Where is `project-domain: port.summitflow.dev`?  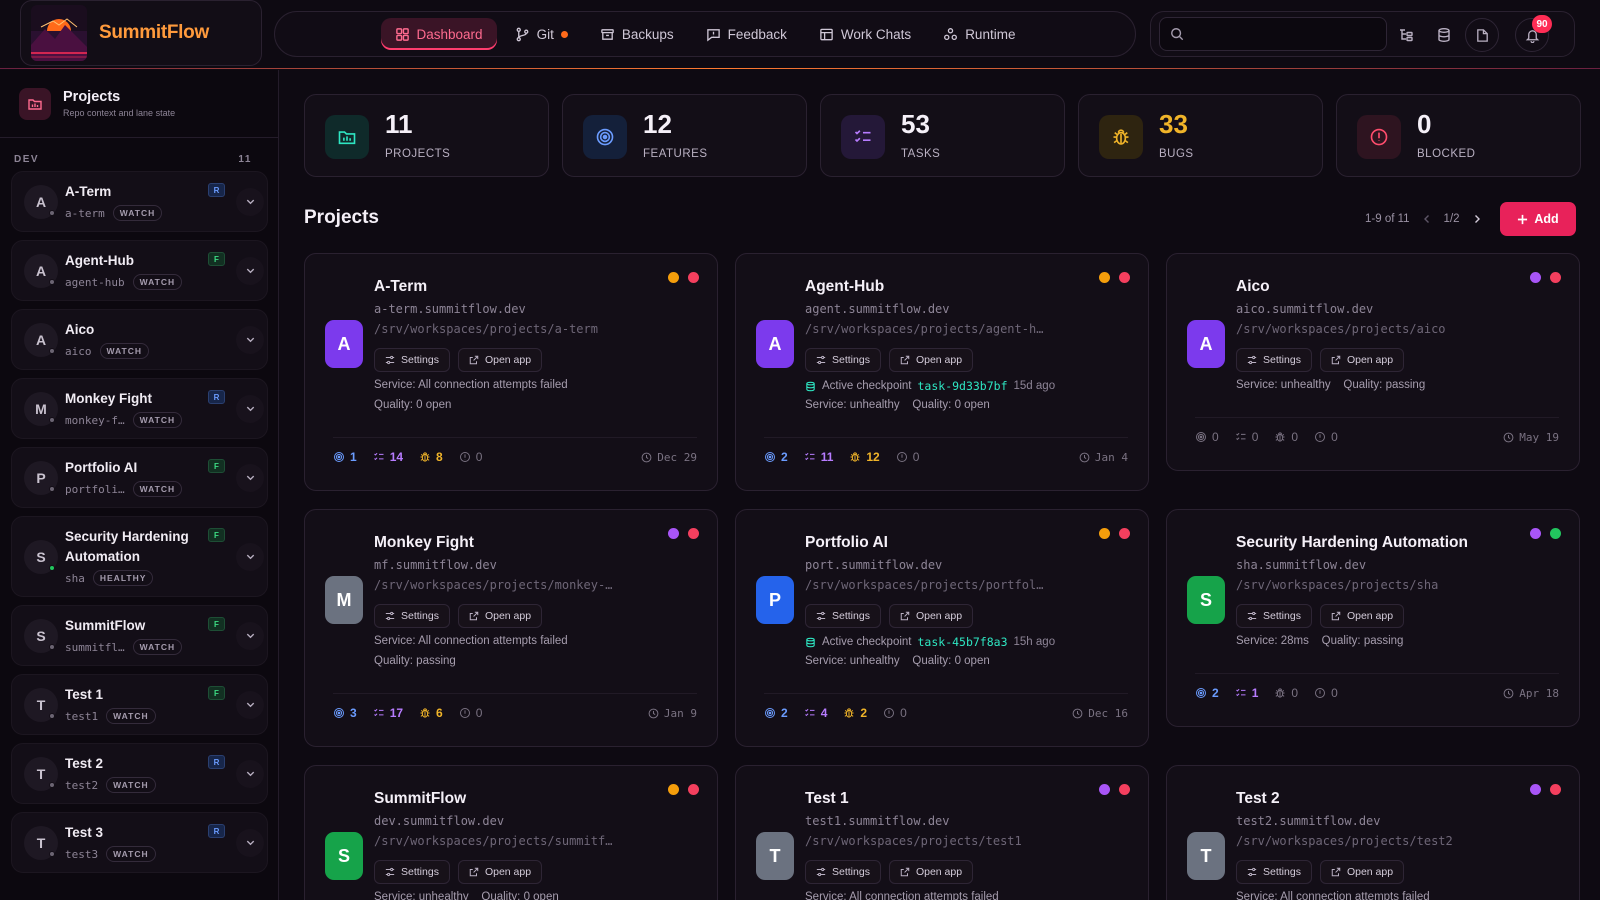 project-domain: port.summitflow.dev is located at coordinates (873, 565).